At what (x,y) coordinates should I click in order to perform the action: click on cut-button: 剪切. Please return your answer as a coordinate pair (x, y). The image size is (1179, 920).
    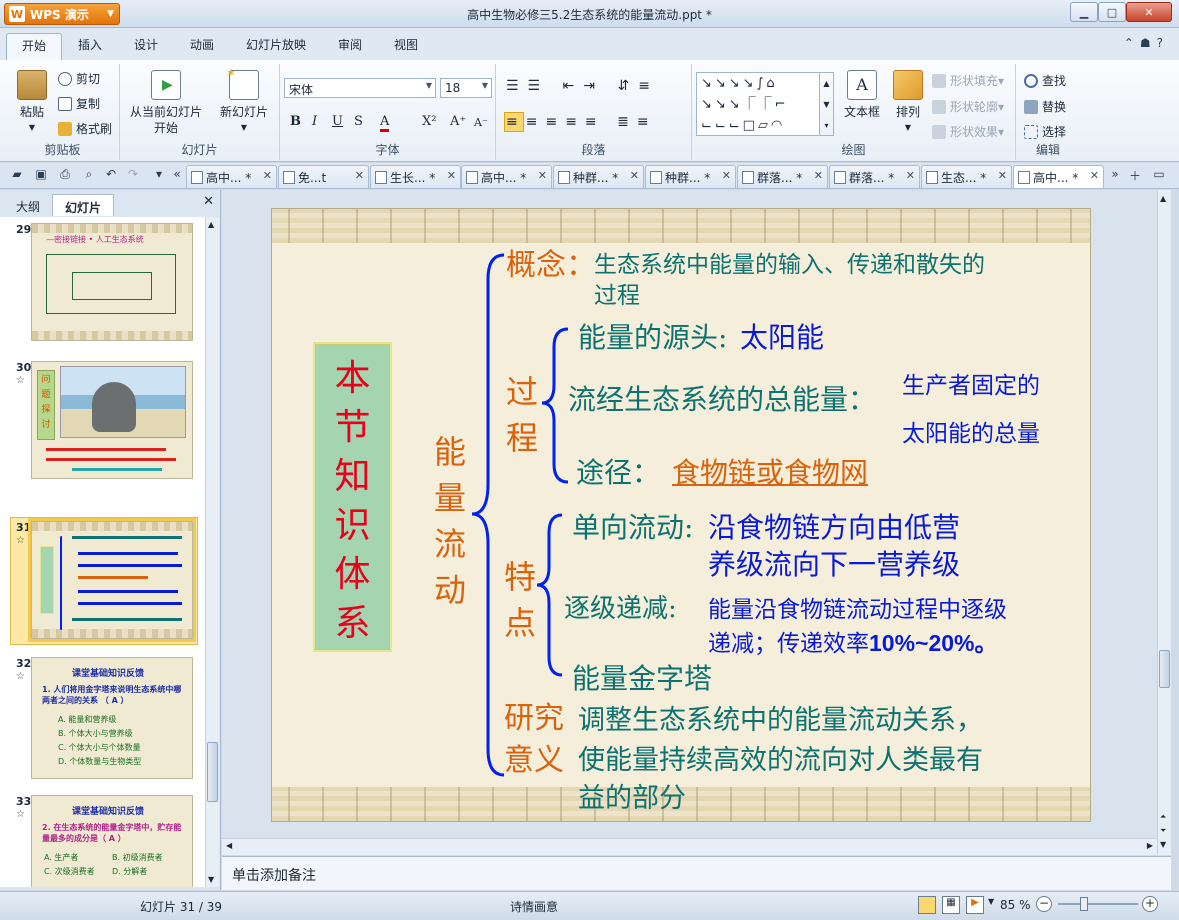
    Looking at the image, I should click on (79, 78).